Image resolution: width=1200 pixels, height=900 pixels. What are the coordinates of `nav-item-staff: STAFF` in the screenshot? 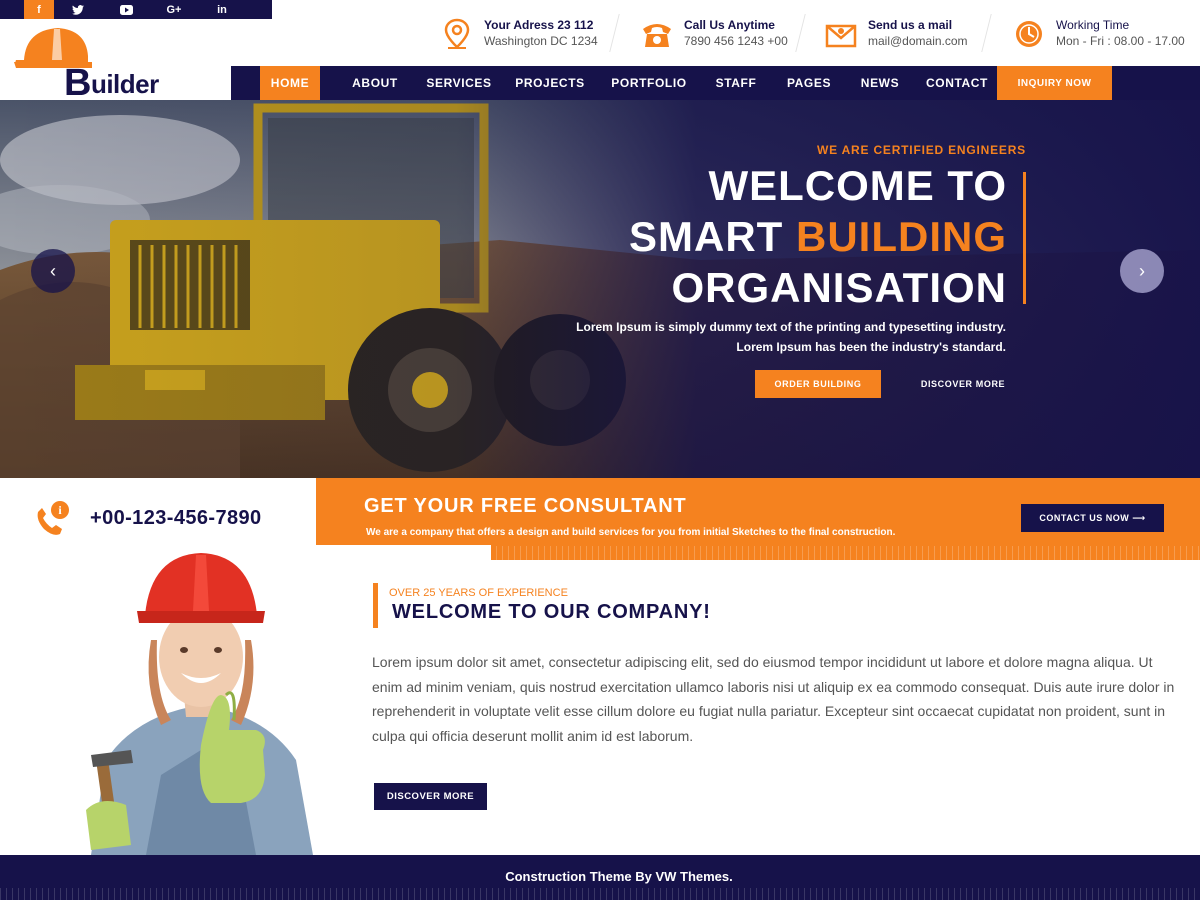 It's located at (736, 83).